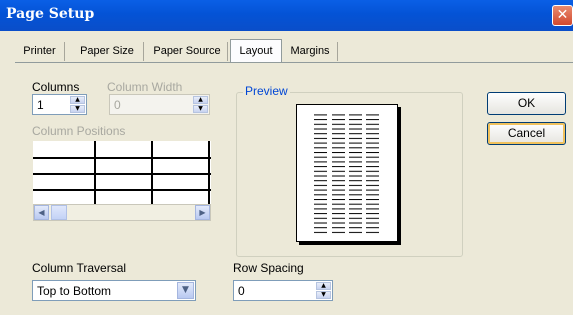 The height and width of the screenshot is (315, 573). Describe the element at coordinates (202, 212) in the screenshot. I see `arrow-right-icon: ▶` at that location.